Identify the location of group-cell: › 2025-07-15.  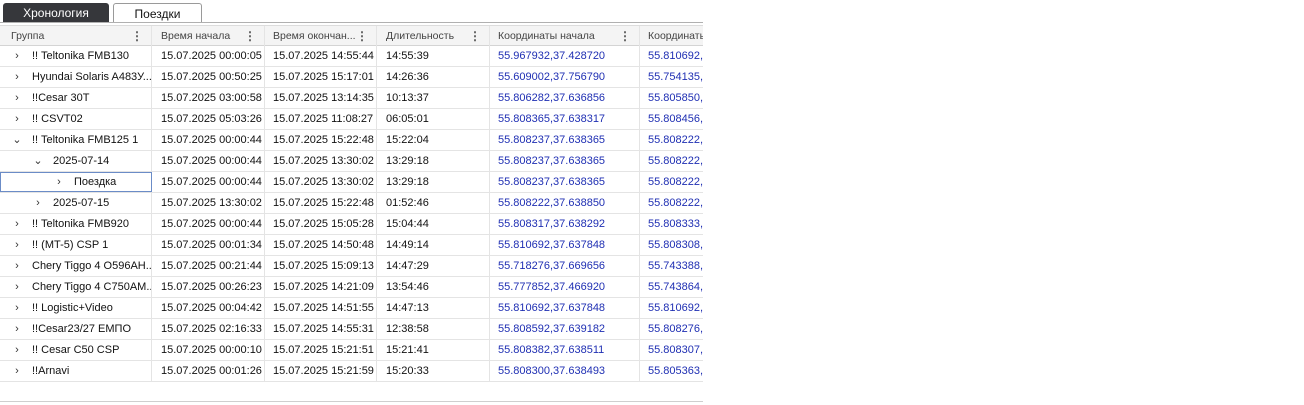
(76, 203).